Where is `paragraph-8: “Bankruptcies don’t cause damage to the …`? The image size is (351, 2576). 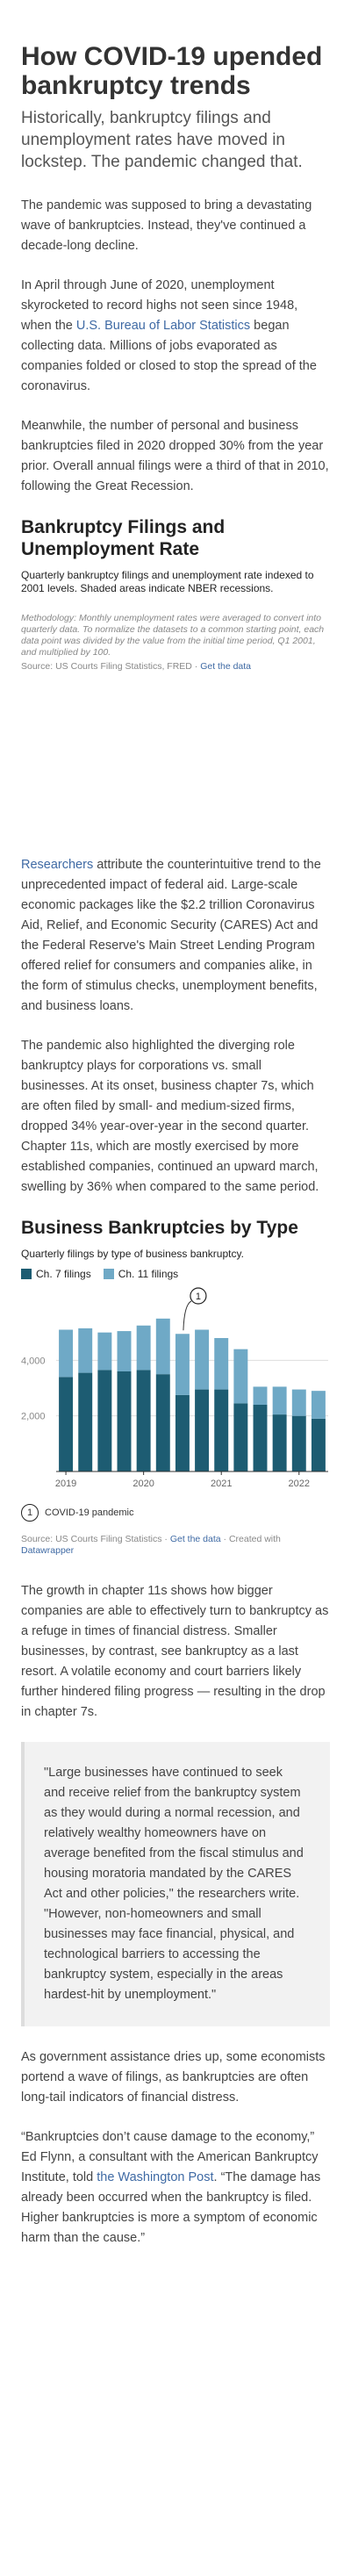
paragraph-8: “Bankruptcies don’t cause damage to the … is located at coordinates (175, 2188).